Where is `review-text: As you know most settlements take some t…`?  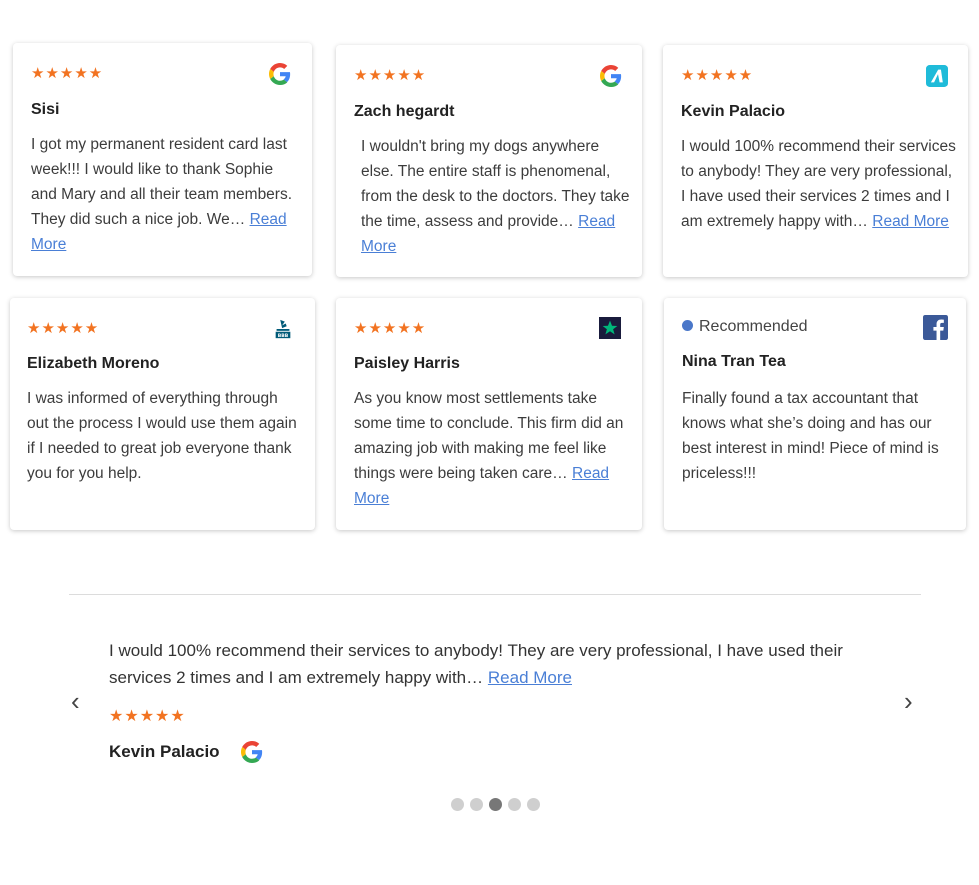
review-text: As you know most settlements take some t… is located at coordinates (491, 448).